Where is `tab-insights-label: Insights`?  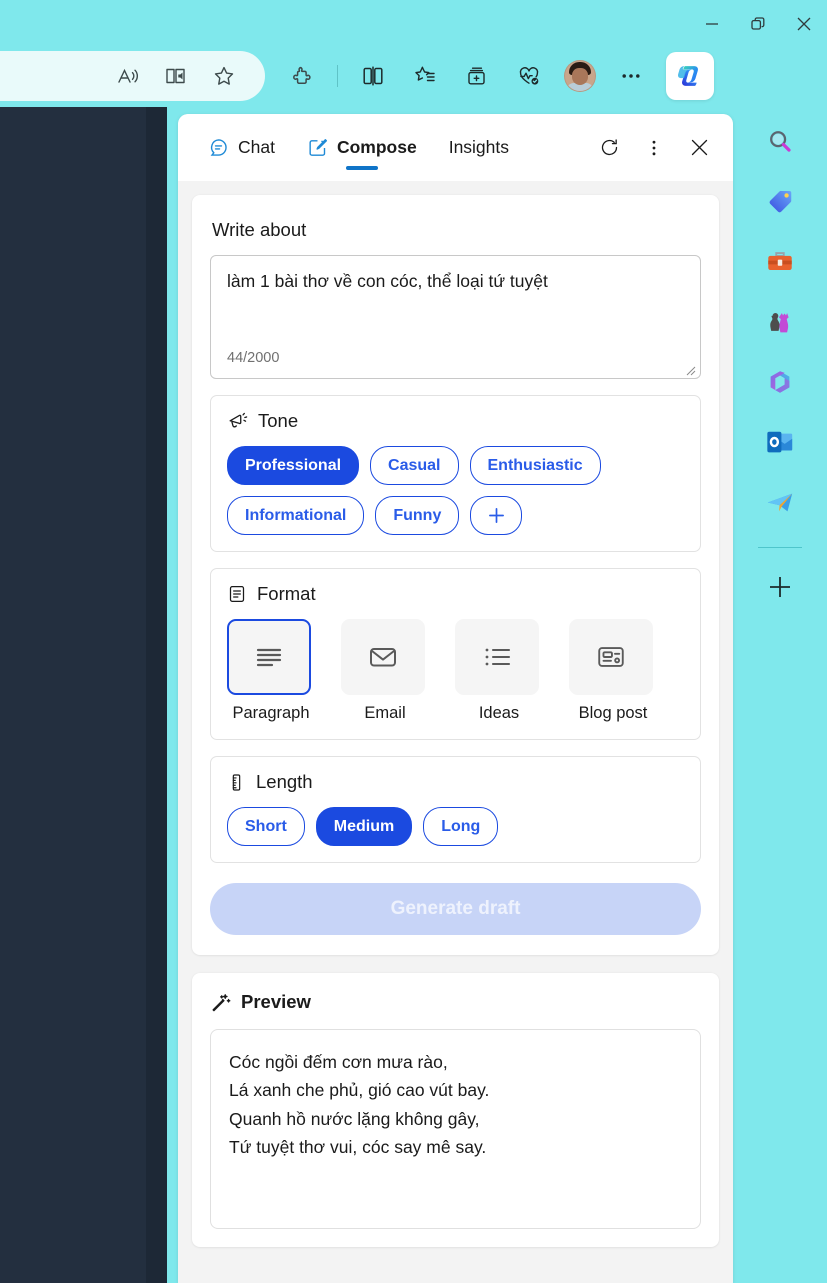
tab-insights-label: Insights is located at coordinates (479, 147).